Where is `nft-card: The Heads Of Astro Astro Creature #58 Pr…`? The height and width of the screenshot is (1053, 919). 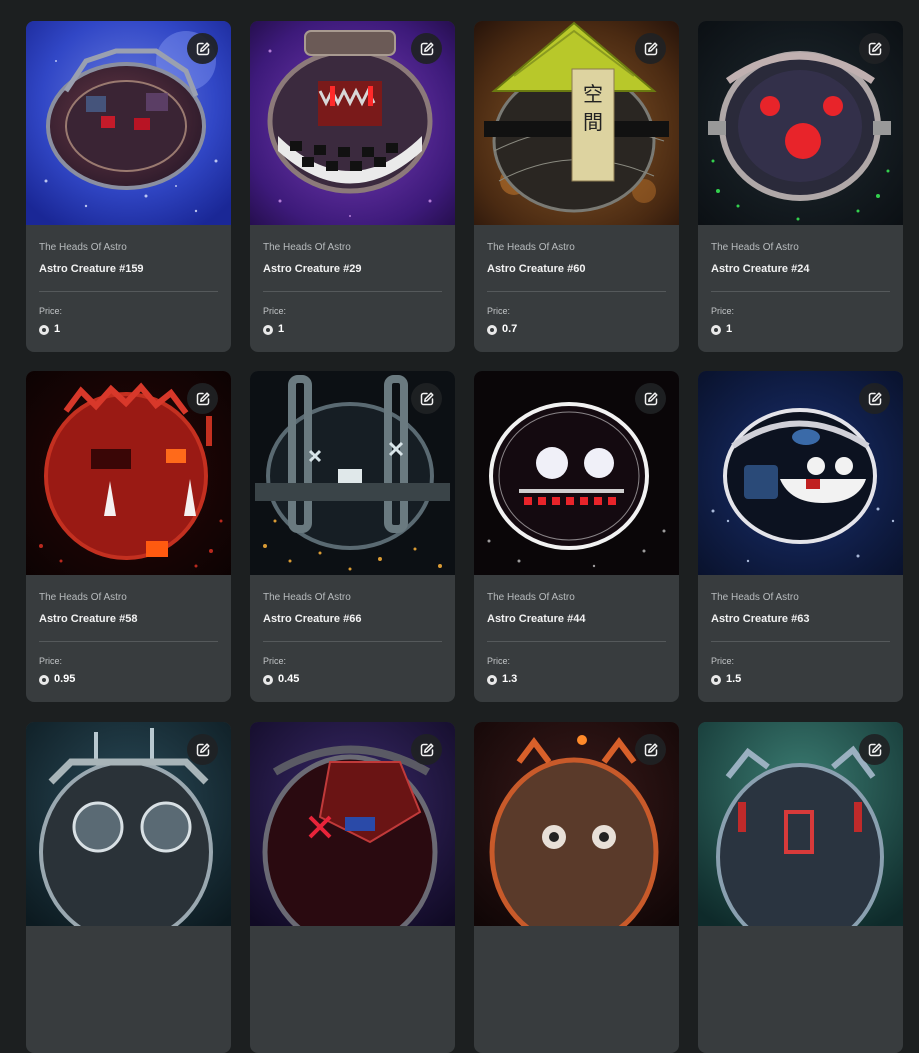 nft-card: The Heads Of Astro Astro Creature #58 Pr… is located at coordinates (128, 536).